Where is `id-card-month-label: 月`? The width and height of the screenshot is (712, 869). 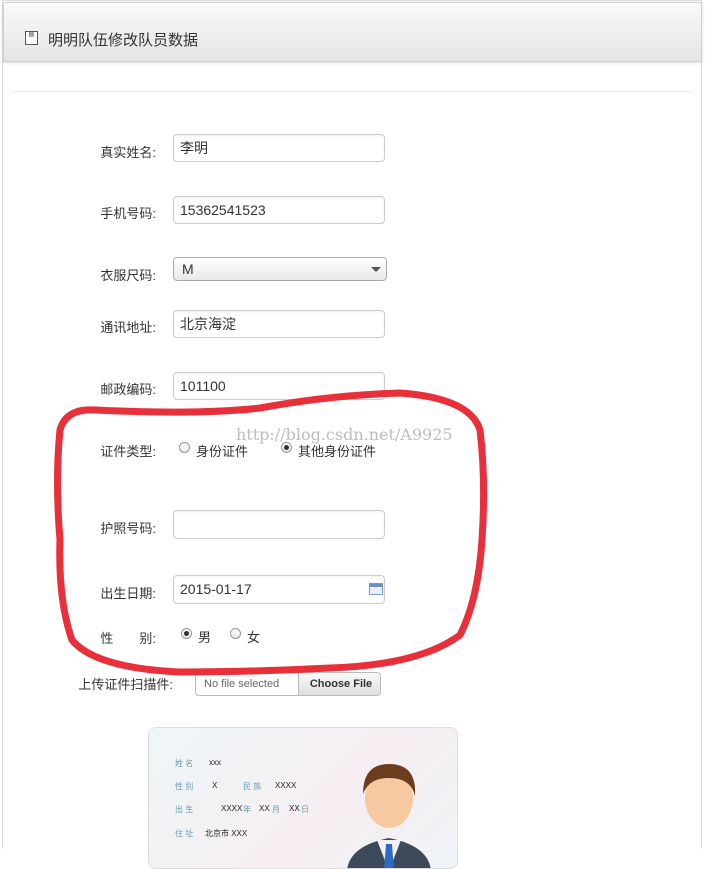
id-card-month-label: 月 is located at coordinates (276, 809).